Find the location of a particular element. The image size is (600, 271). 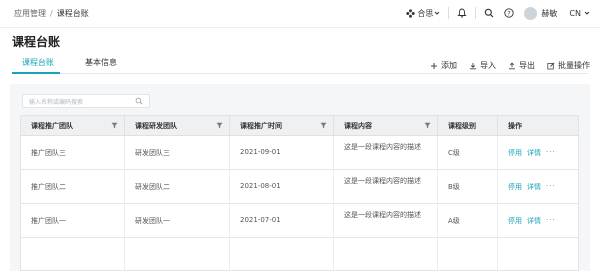

column-title: 课程级别 is located at coordinates (462, 126).